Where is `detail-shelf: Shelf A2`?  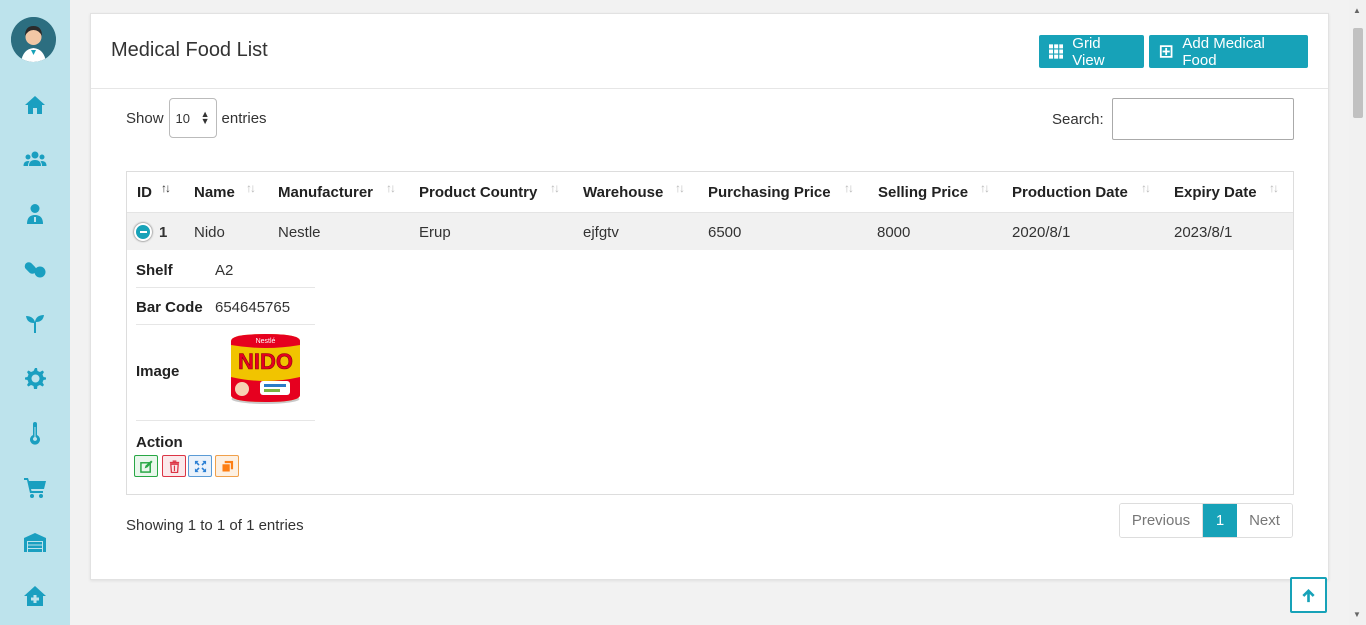 detail-shelf: Shelf A2 is located at coordinates (225, 269).